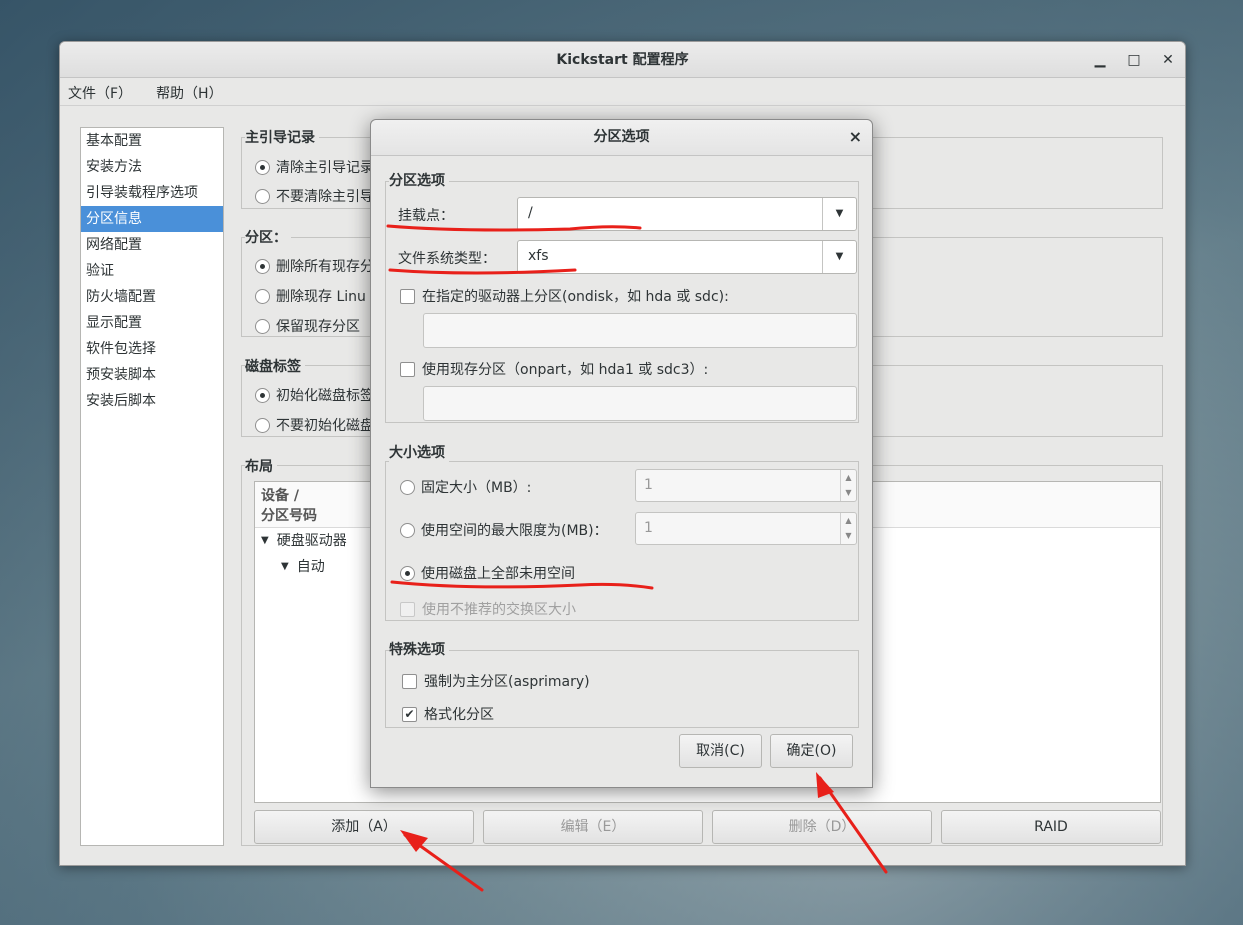  I want to click on partition-options-title: 分区选项, so click(419, 180).